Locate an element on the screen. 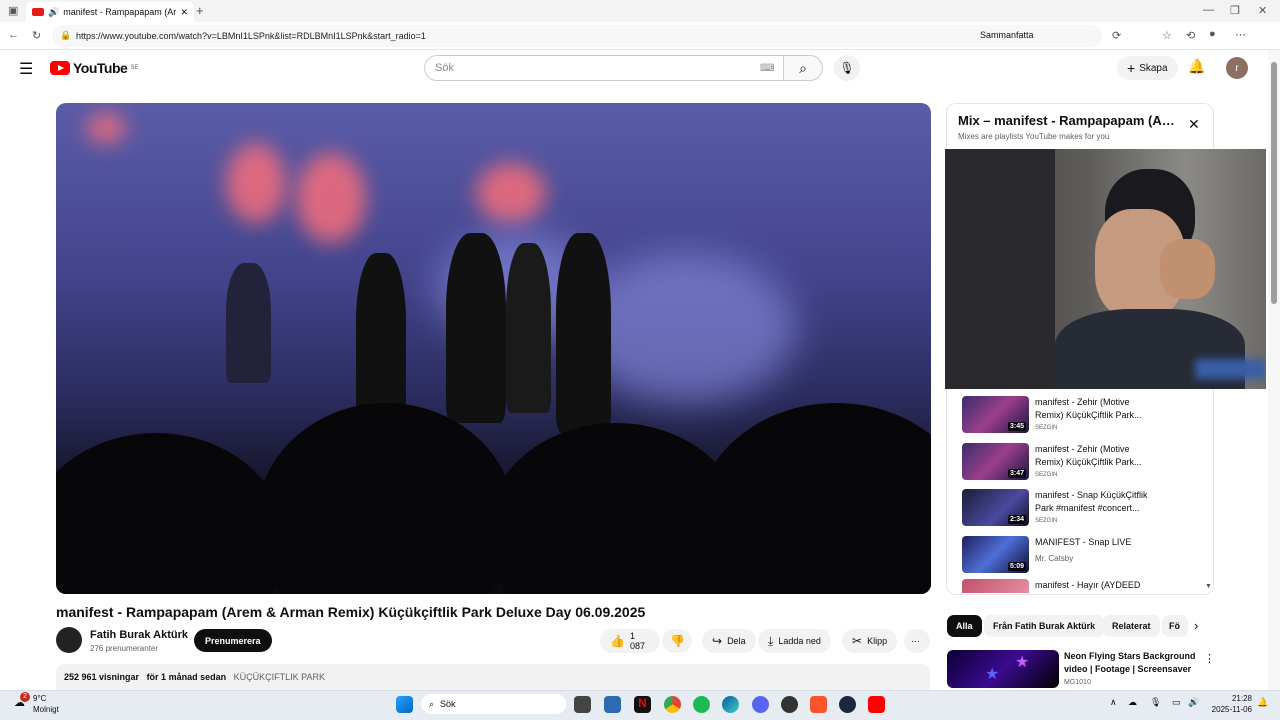  download-button: ⤓ Ladda ned is located at coordinates (794, 641).